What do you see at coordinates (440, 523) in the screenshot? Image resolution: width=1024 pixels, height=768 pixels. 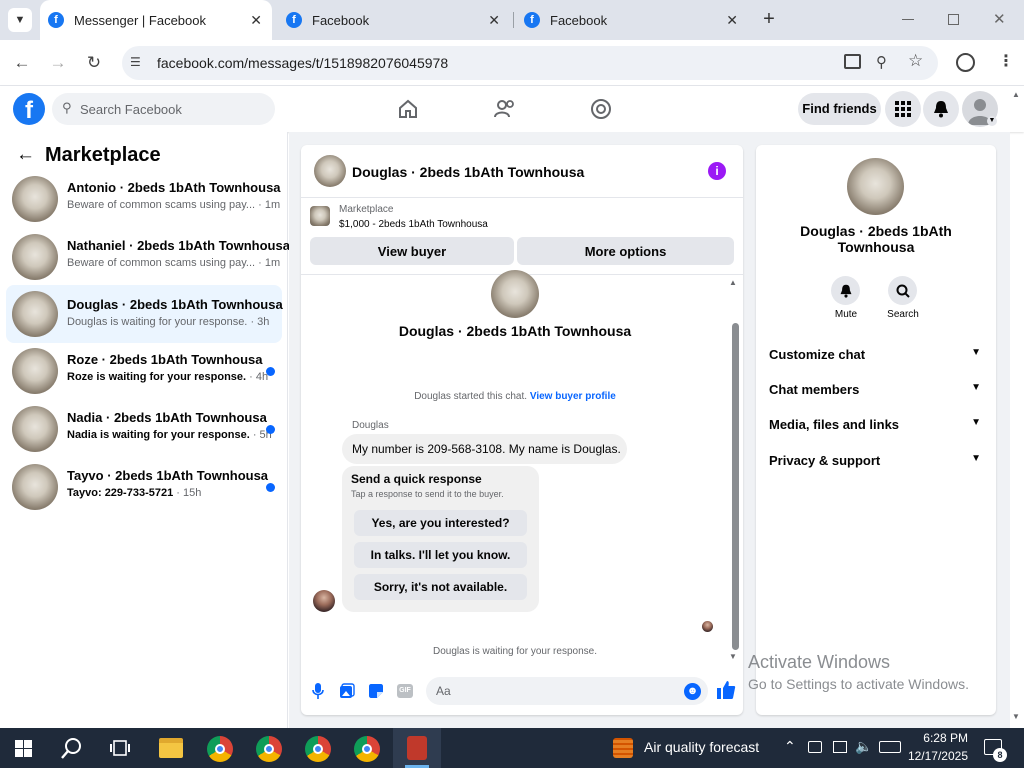 I see `quick-reply-interested: Yes, are you interested?` at bounding box center [440, 523].